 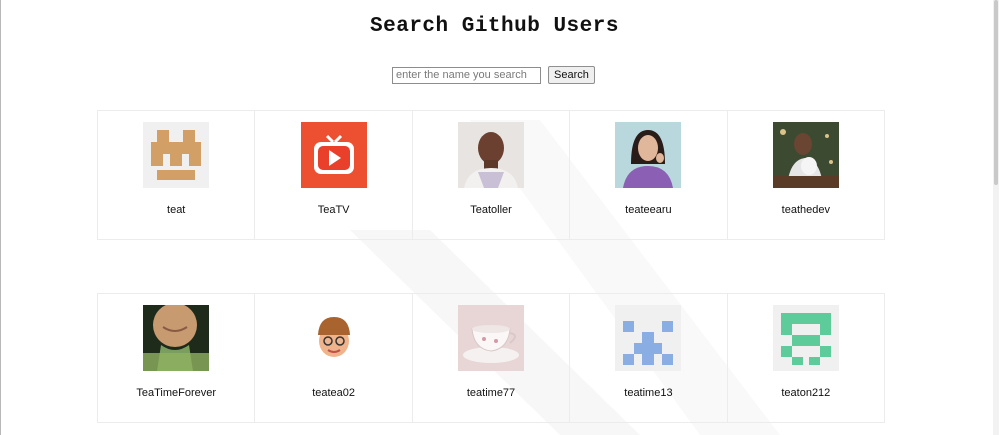 What do you see at coordinates (571, 75) in the screenshot?
I see `search-button: Search` at bounding box center [571, 75].